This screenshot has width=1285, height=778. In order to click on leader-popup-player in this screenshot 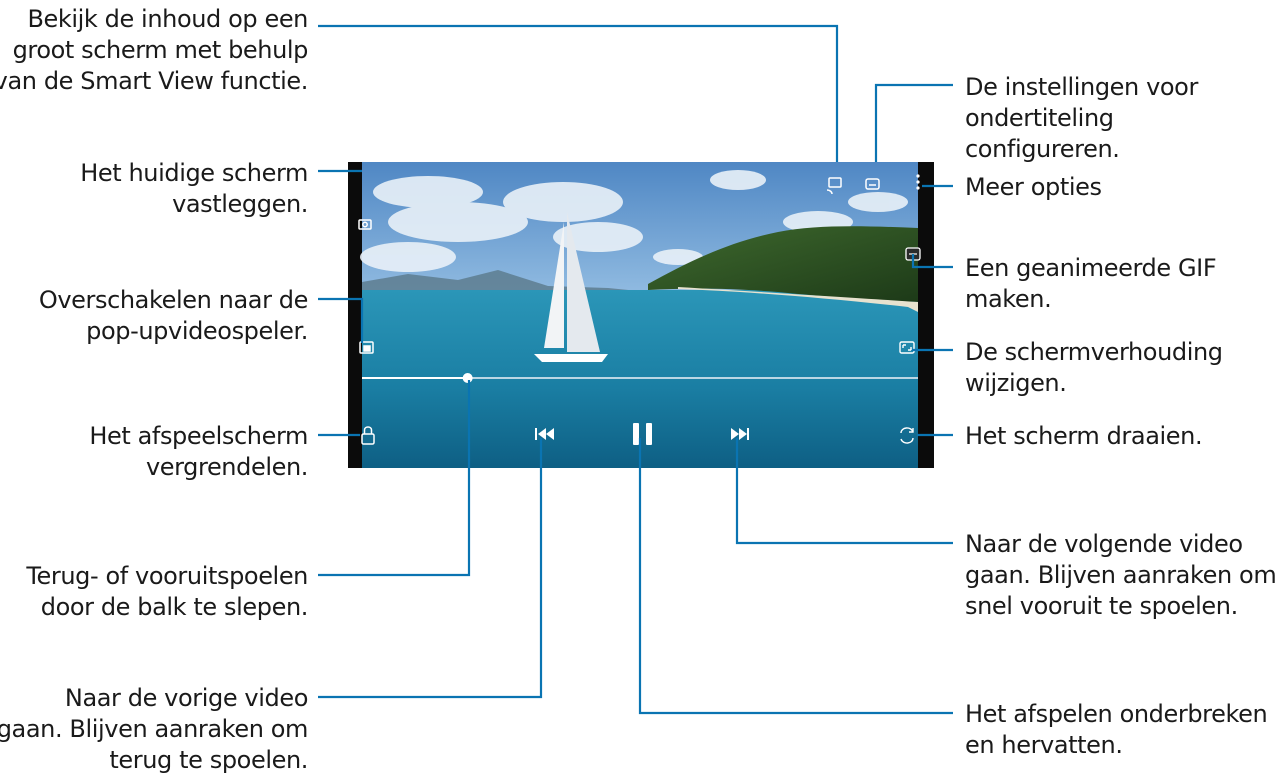, I will do `click(341, 320)`.